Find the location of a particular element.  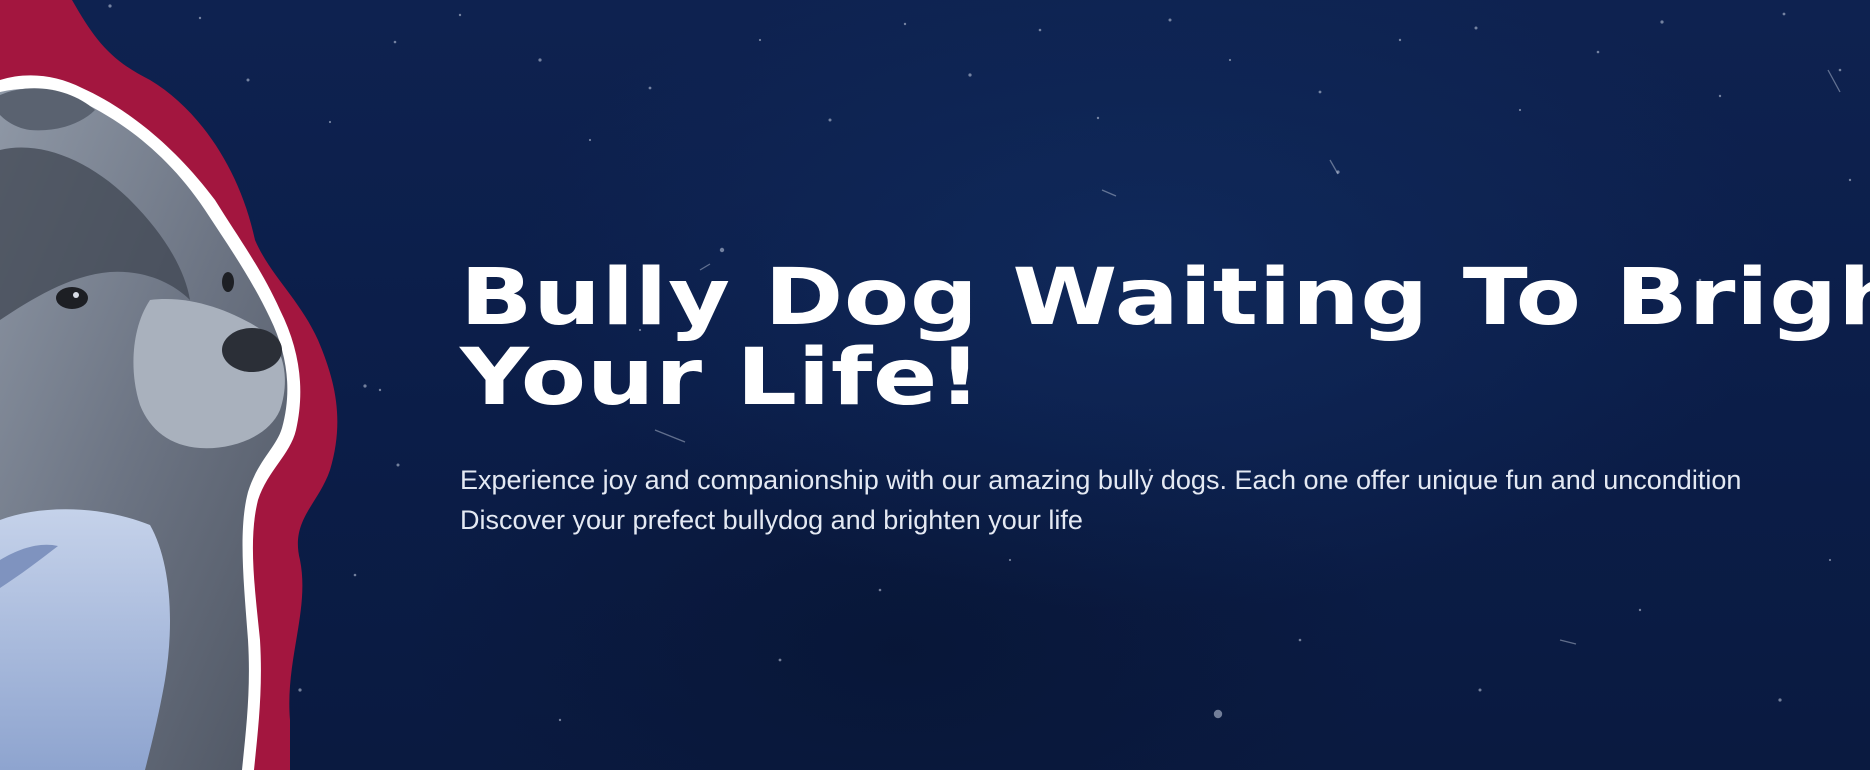

hero-title-line-1: Bully Dog Waiting To Brighten is located at coordinates (1165, 298).